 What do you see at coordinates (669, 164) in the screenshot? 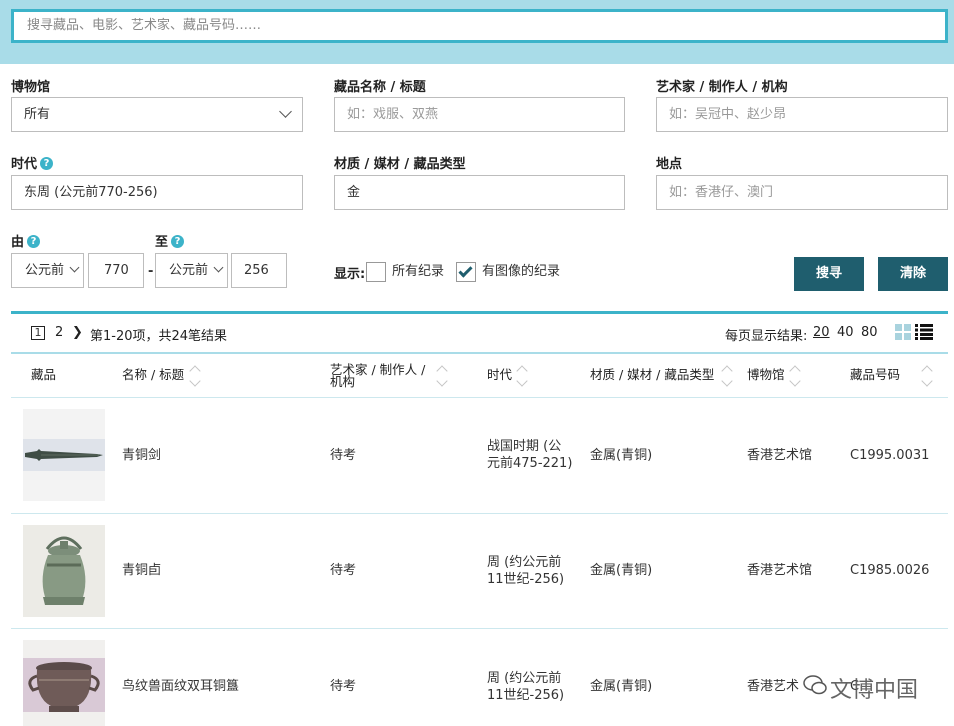
I see `place-label: 地点` at bounding box center [669, 164].